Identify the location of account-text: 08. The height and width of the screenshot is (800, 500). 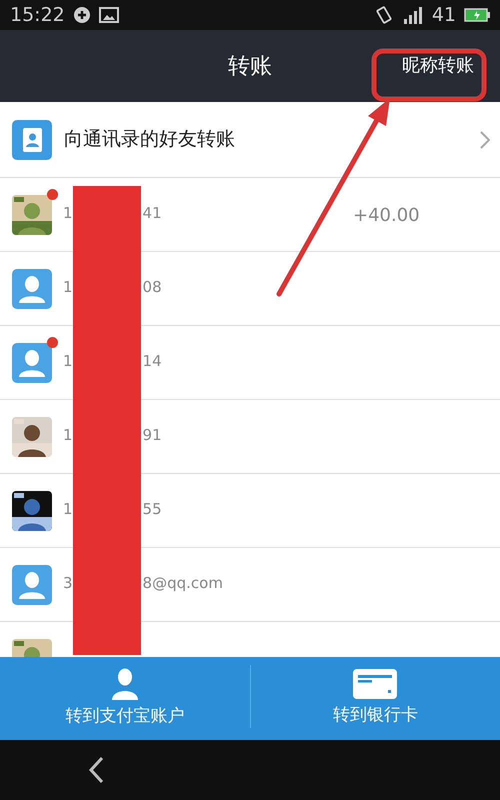
(152, 287).